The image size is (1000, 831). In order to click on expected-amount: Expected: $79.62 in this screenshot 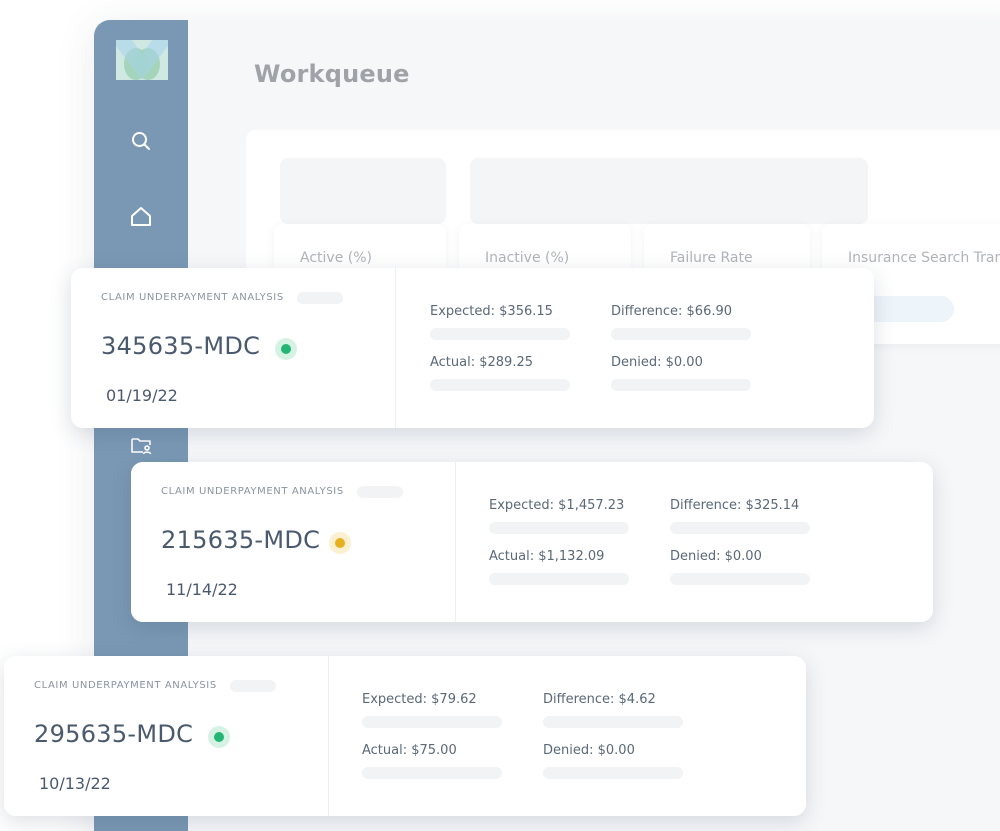, I will do `click(419, 699)`.